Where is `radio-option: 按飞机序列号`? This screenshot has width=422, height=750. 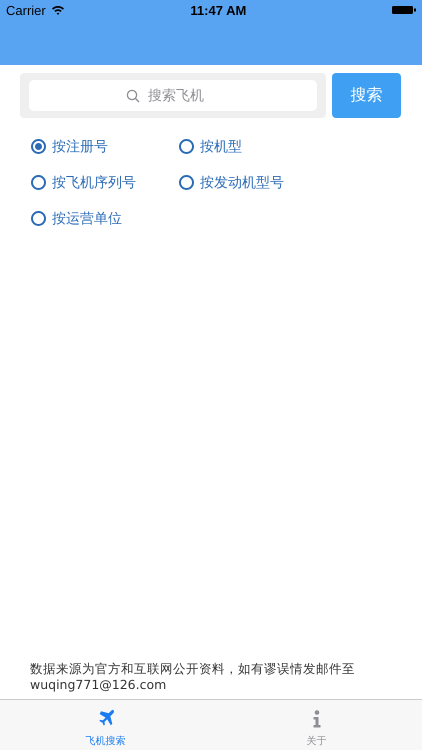
radio-option: 按飞机序列号 is located at coordinates (105, 182).